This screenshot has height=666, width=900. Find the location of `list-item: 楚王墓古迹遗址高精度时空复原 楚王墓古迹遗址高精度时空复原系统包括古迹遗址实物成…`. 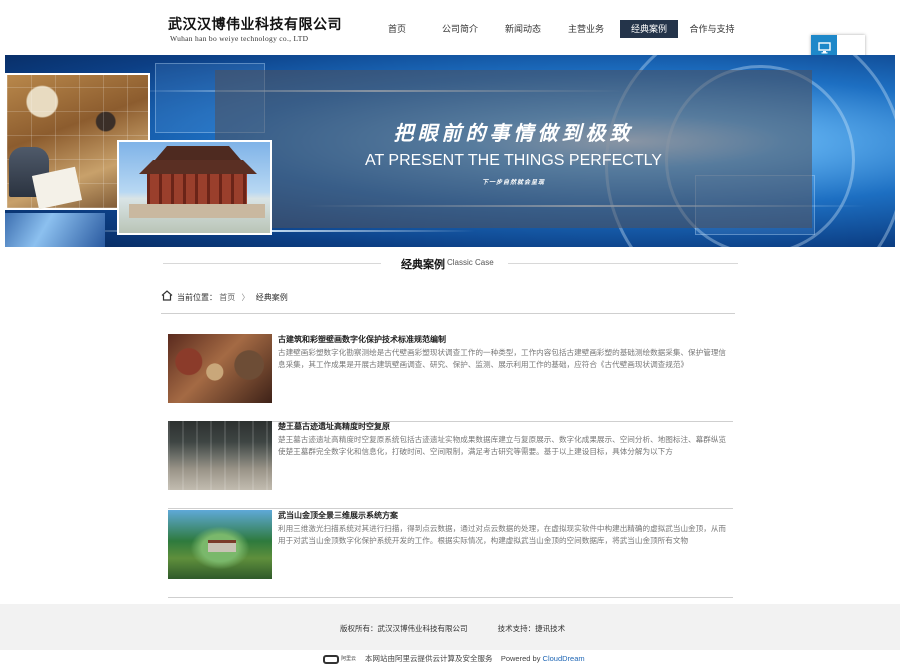

list-item: 楚王墓古迹遗址高精度时空复原 楚王墓古迹遗址高精度时空复原系统包括古迹遗址实物成… is located at coordinates (450, 465).